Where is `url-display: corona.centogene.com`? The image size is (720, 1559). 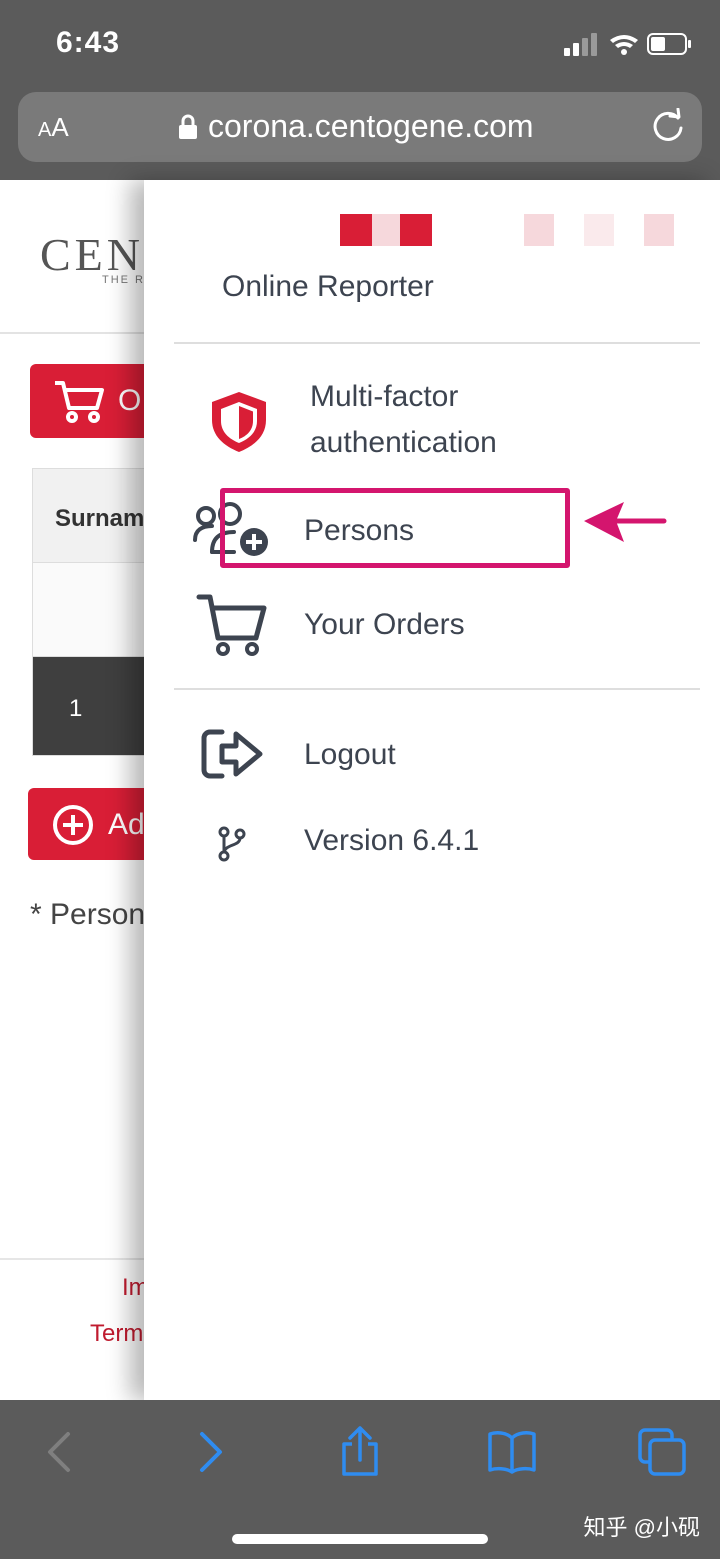 url-display: corona.centogene.com is located at coordinates (356, 126).